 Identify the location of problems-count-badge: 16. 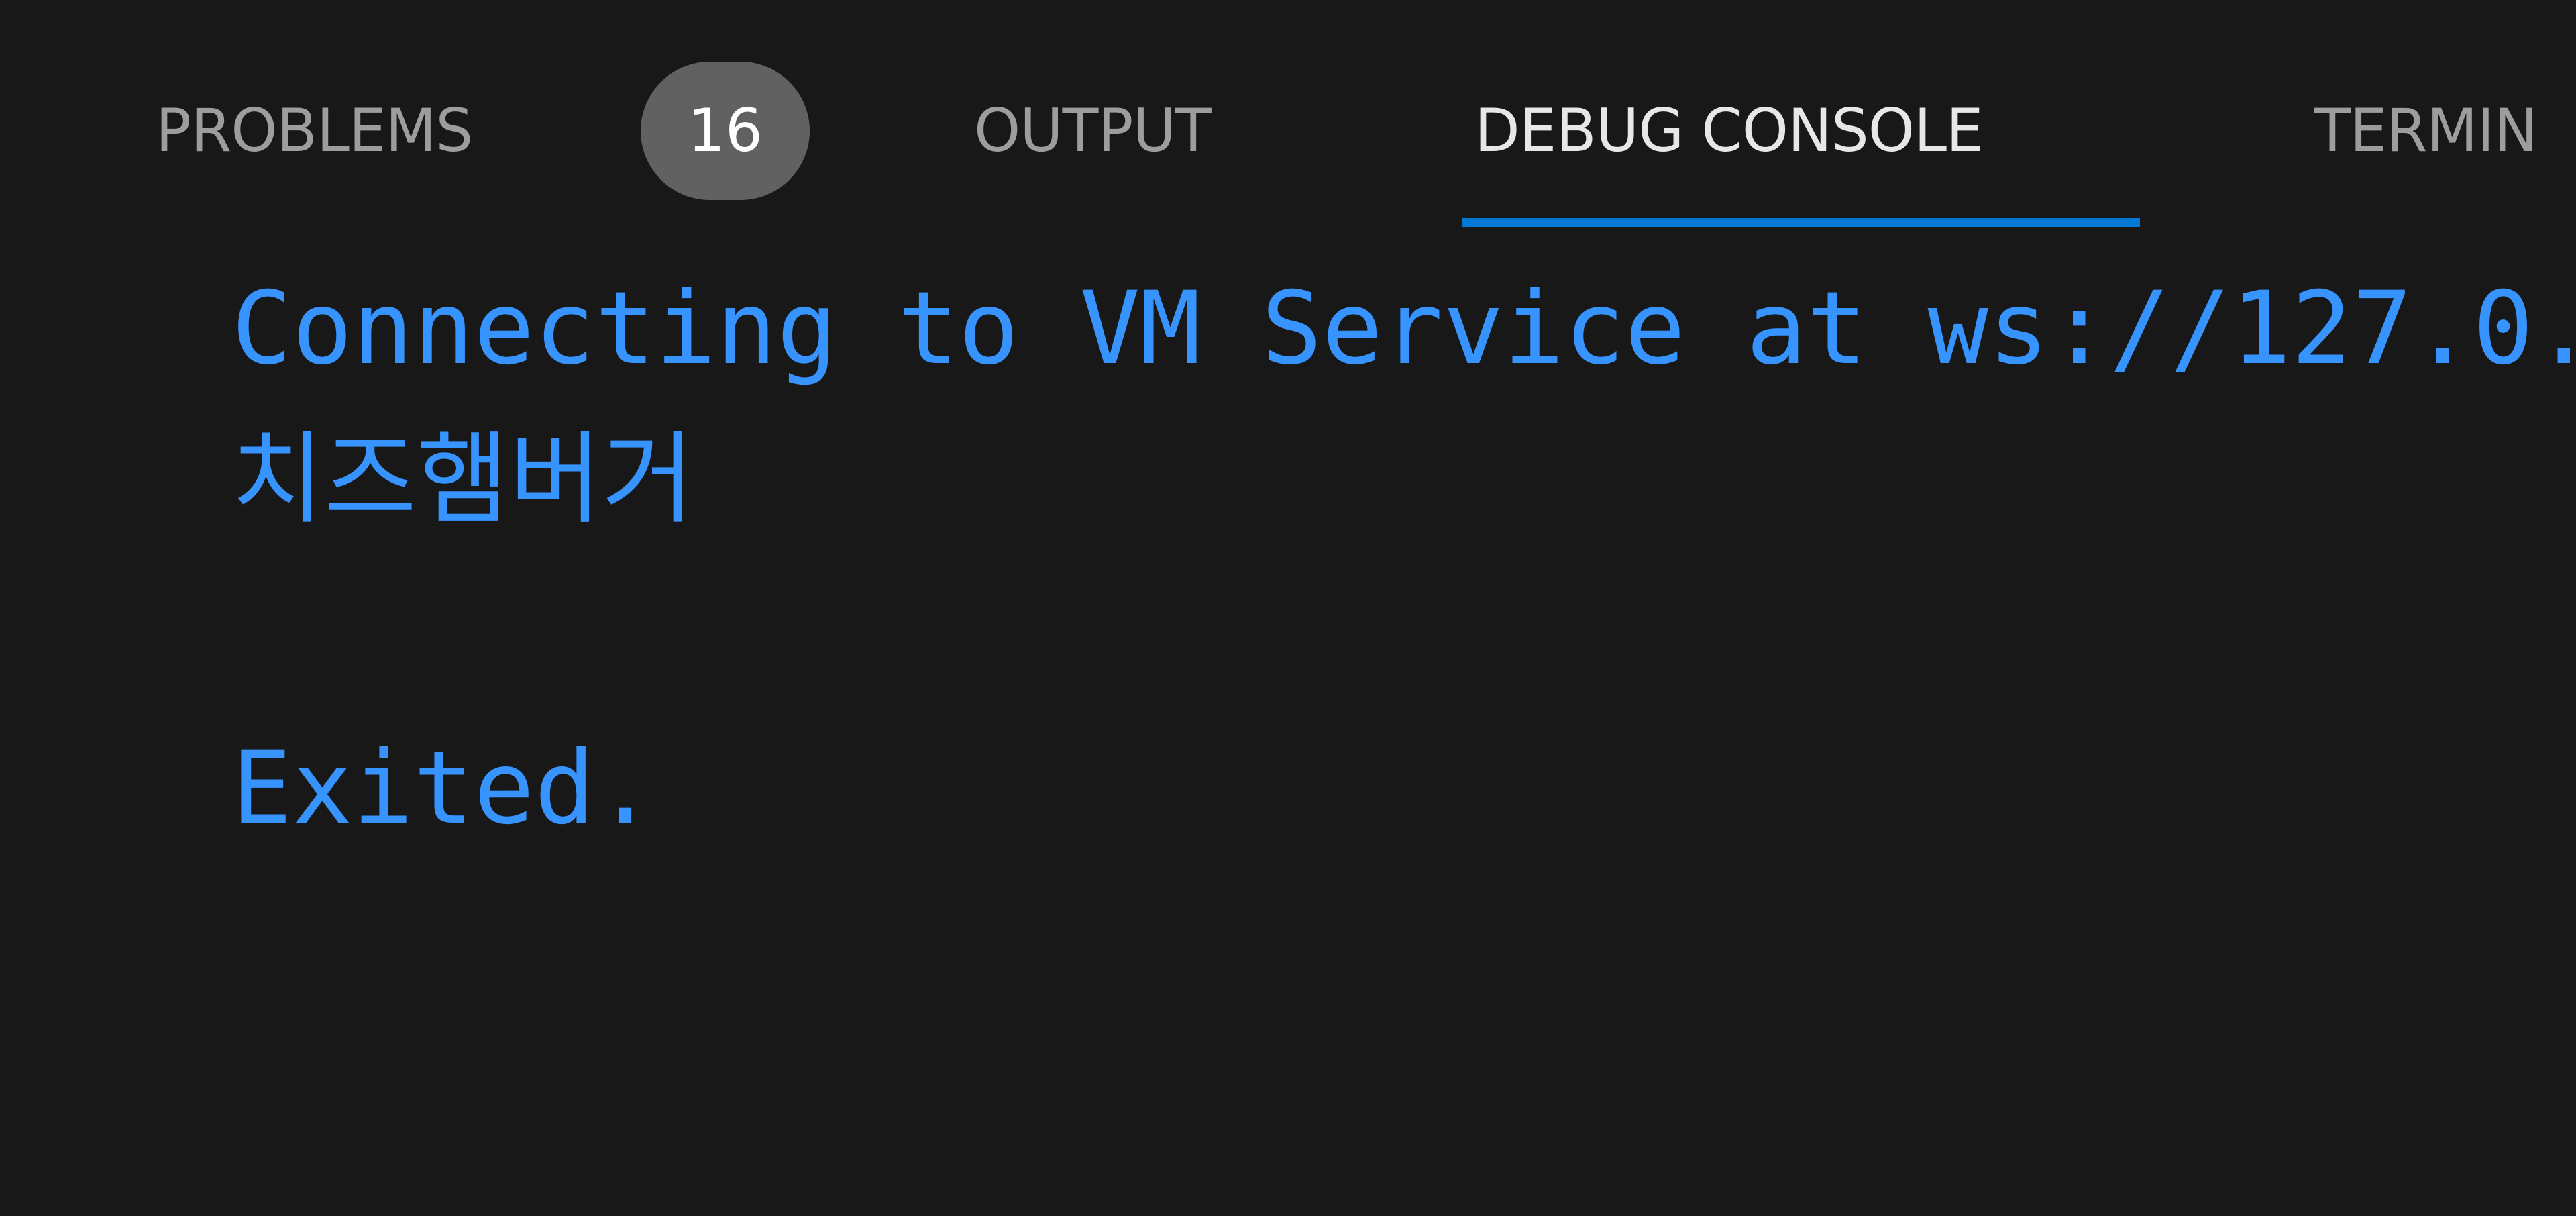
(725, 131).